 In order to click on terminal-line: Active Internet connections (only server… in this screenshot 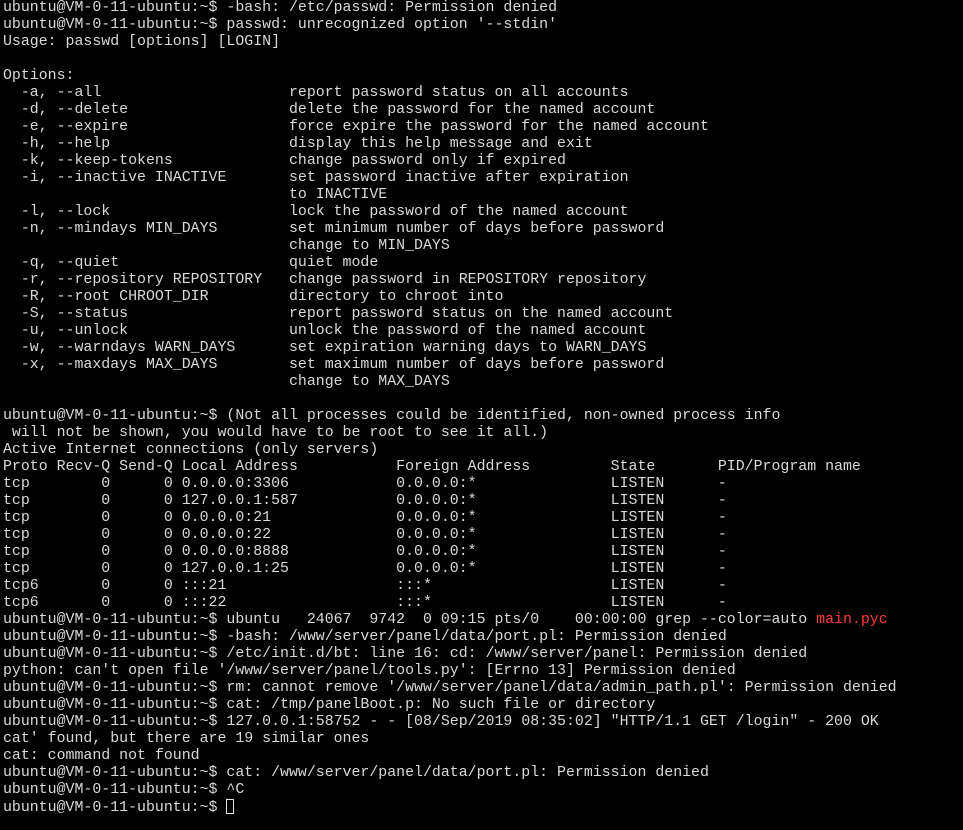, I will do `click(191, 450)`.